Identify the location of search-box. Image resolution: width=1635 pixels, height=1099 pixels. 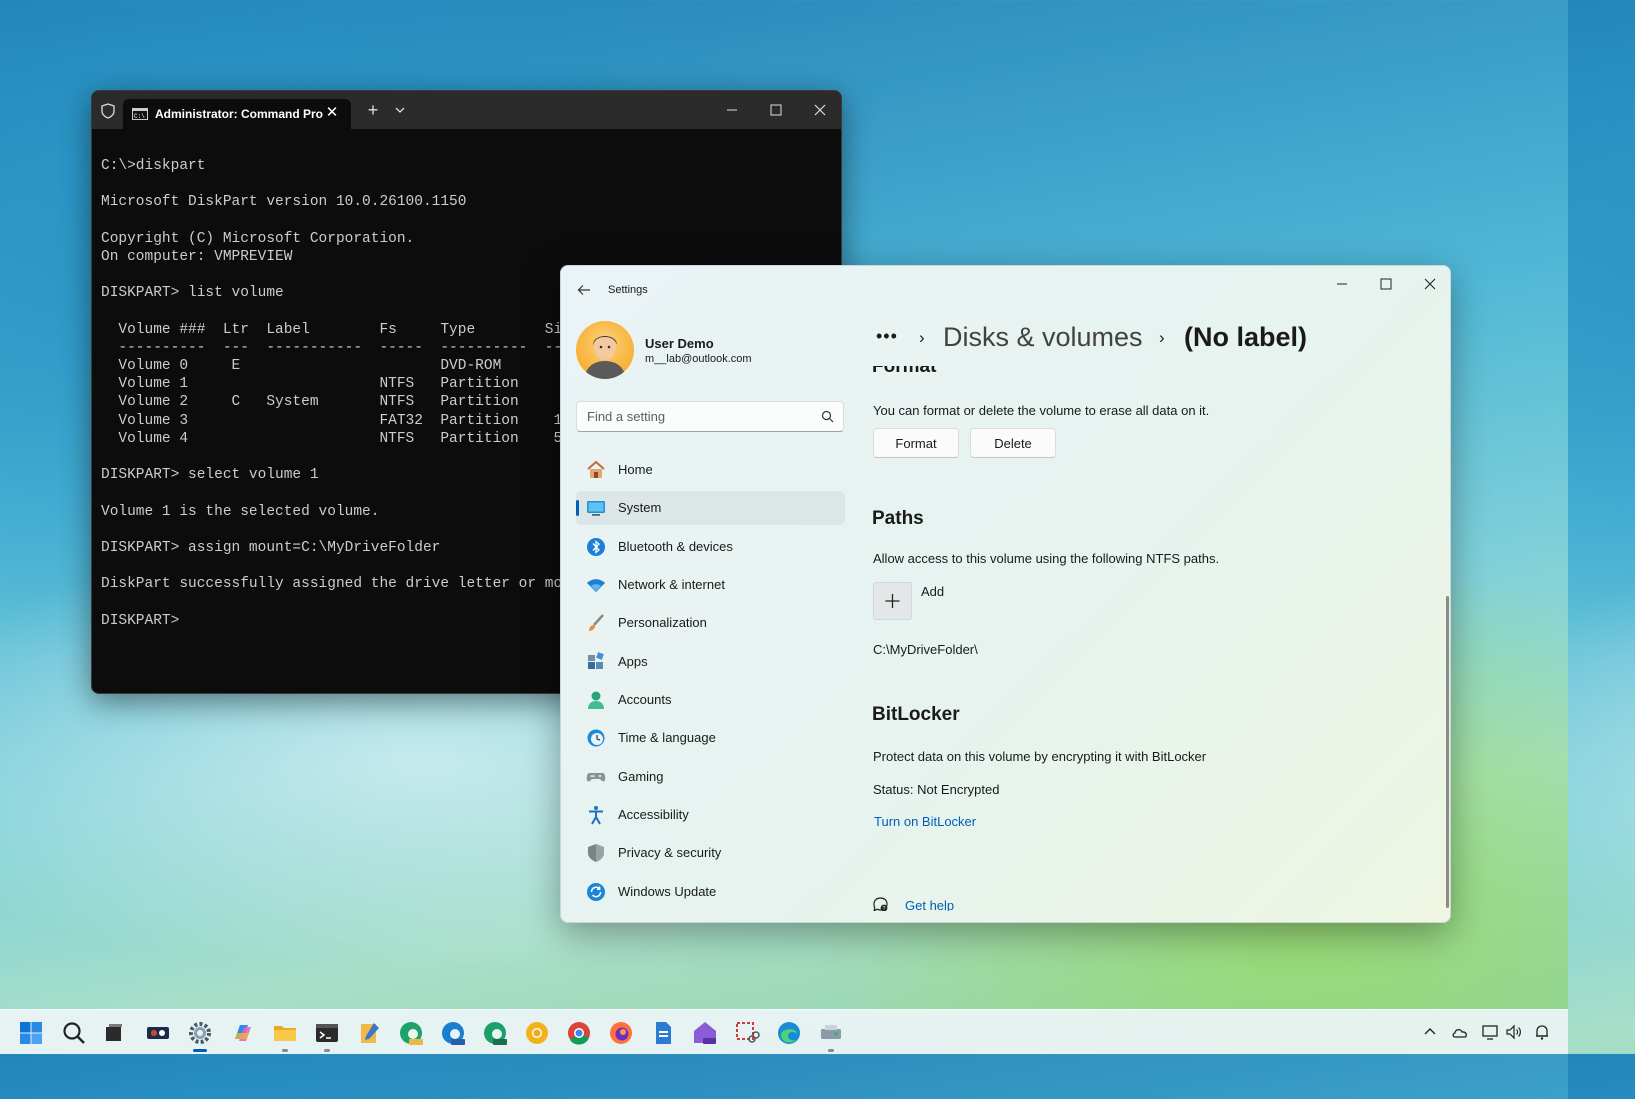
(710, 416).